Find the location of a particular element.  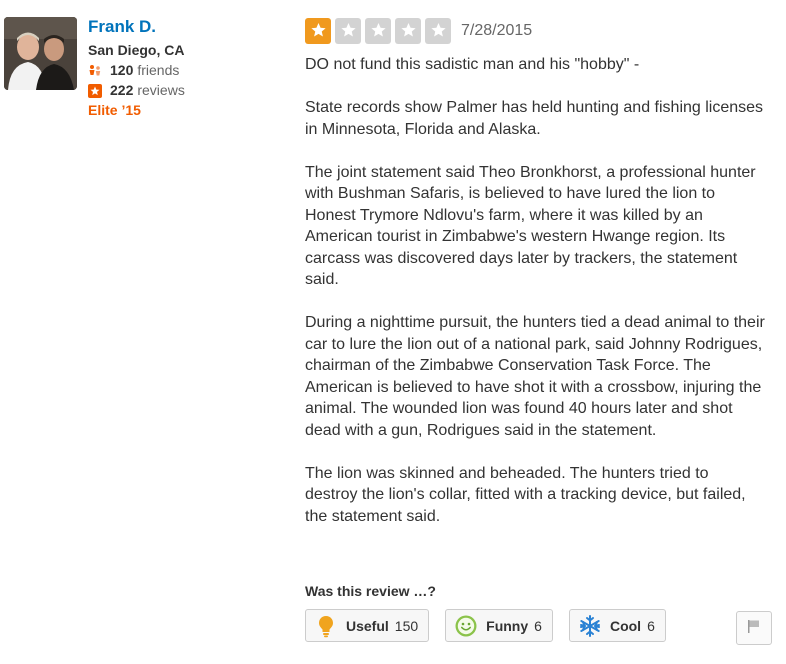

funny-label: Funny is located at coordinates (507, 625).